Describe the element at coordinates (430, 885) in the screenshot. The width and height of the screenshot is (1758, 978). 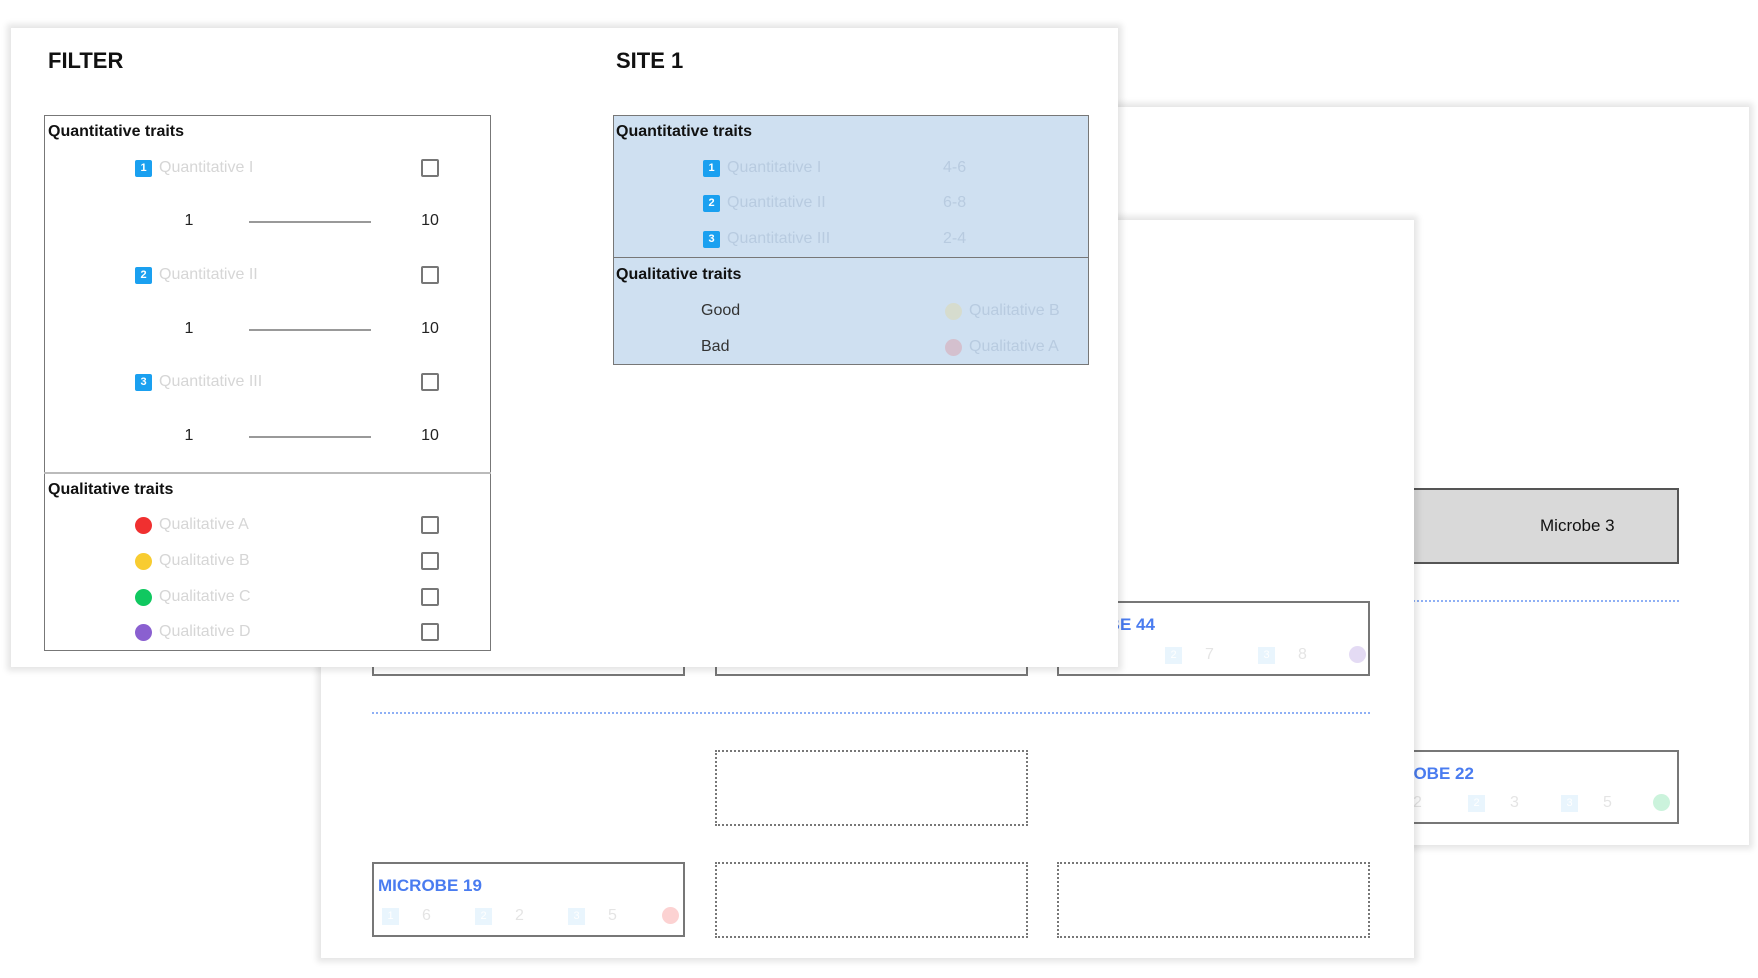
I see `microbe-title: MICROBE 19` at that location.